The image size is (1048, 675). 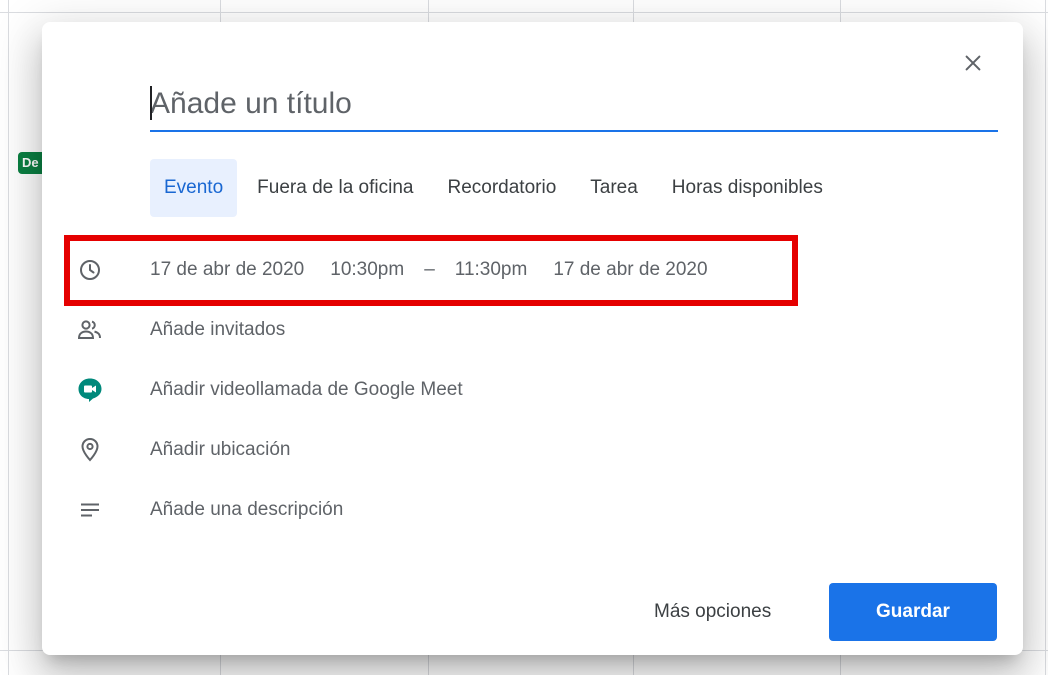 What do you see at coordinates (218, 329) in the screenshot?
I see `guests-label: Añade invitados` at bounding box center [218, 329].